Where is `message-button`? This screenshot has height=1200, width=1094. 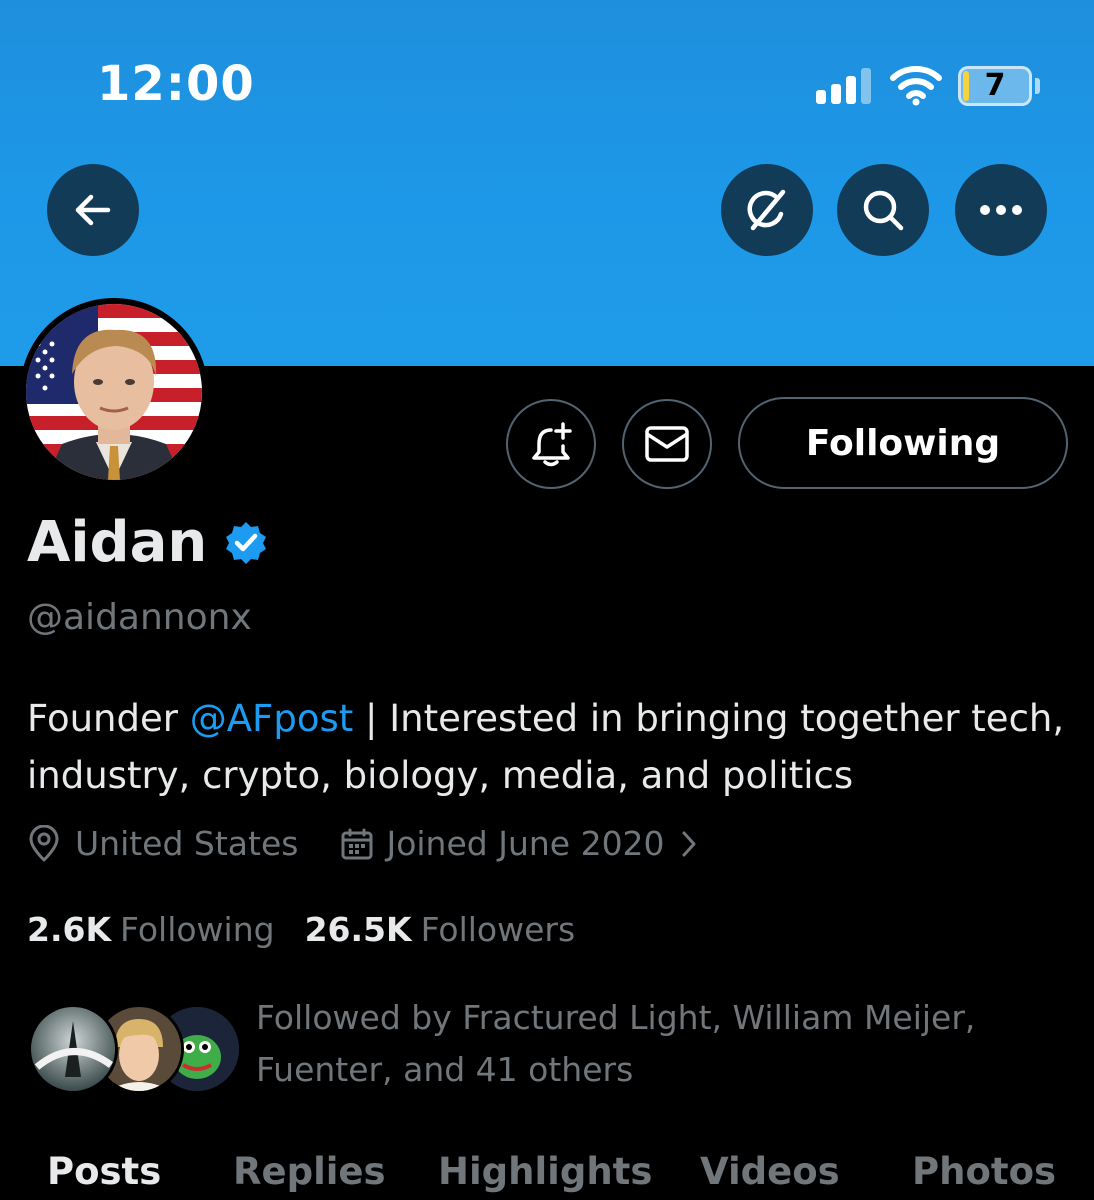
message-button is located at coordinates (667, 444).